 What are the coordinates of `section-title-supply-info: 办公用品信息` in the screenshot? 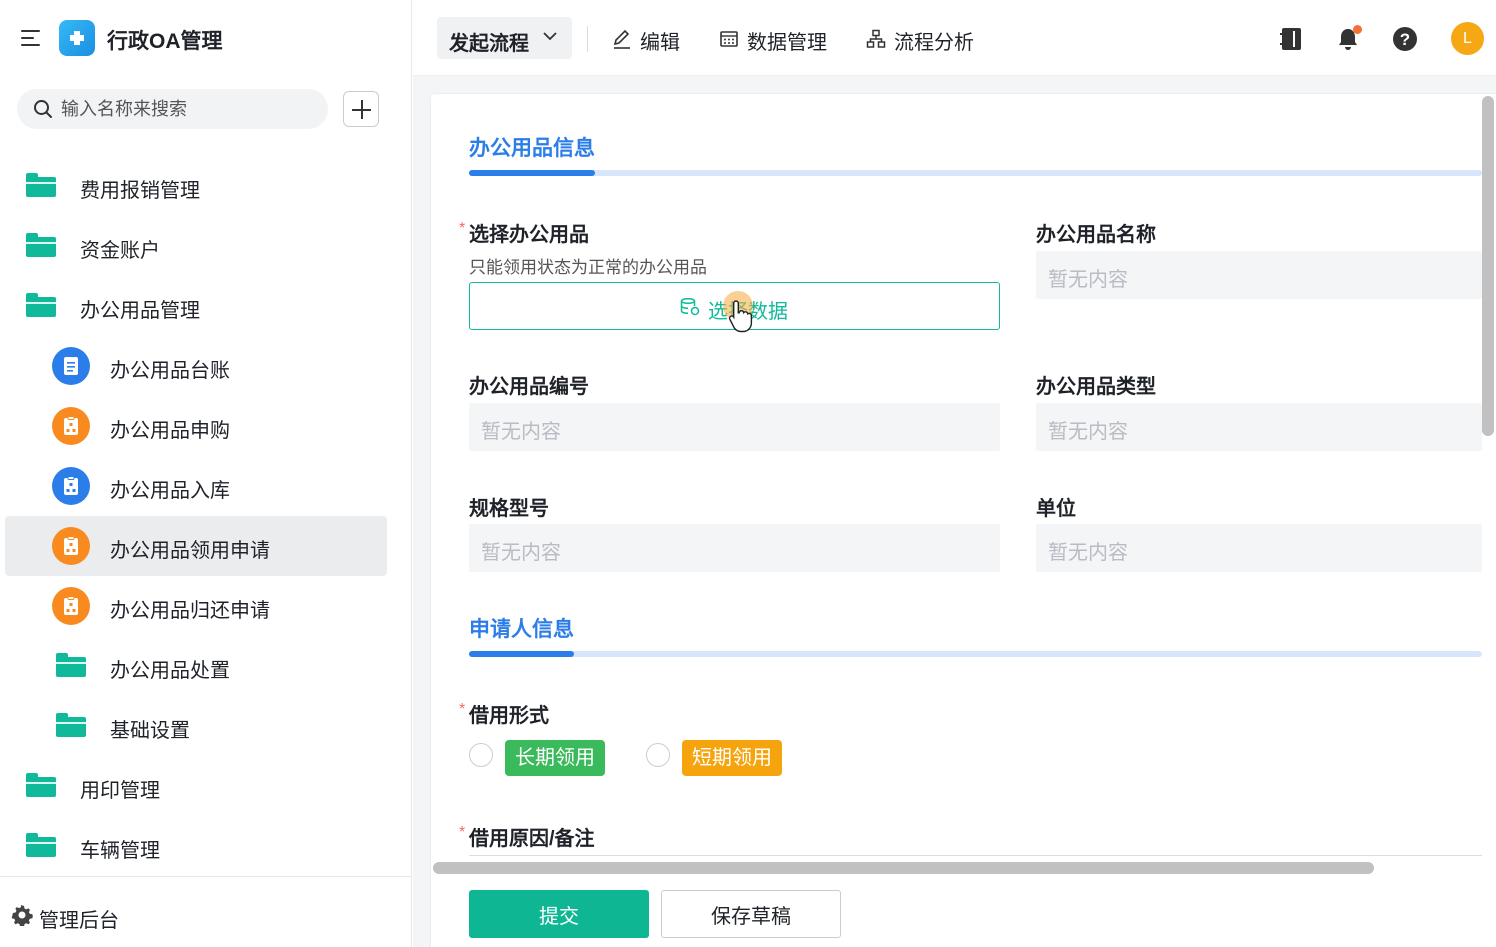 It's located at (532, 148).